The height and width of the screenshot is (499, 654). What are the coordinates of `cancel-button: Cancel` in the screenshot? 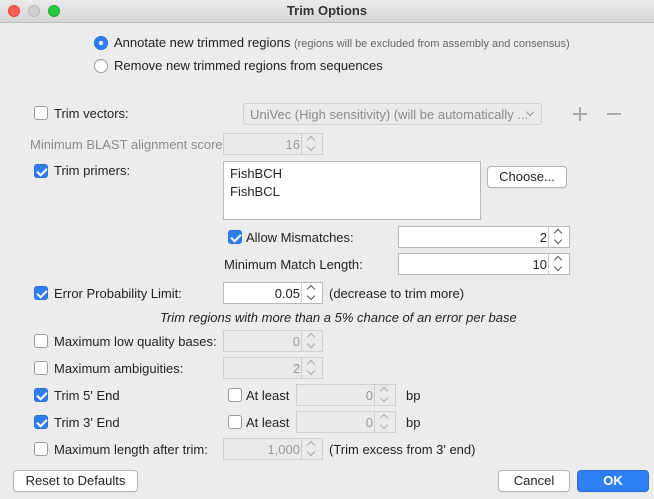 It's located at (534, 481).